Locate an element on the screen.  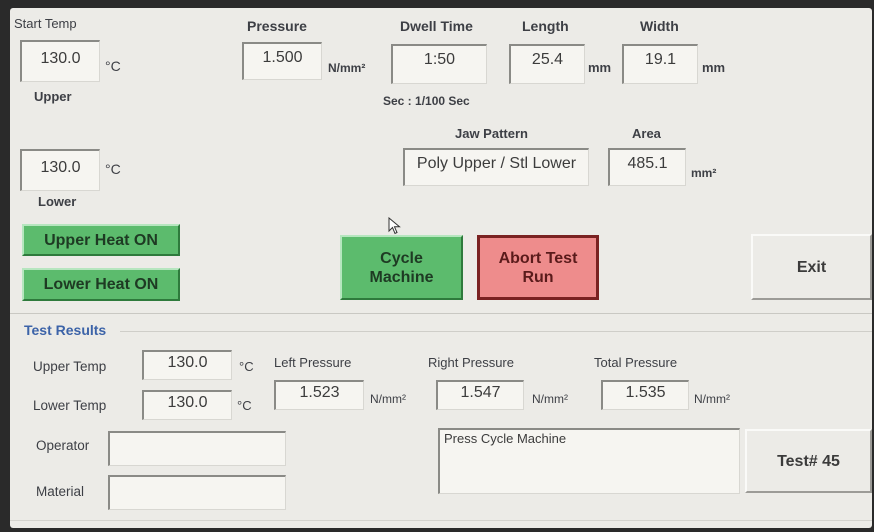
left-pressure-field: 1.523 is located at coordinates (319, 395).